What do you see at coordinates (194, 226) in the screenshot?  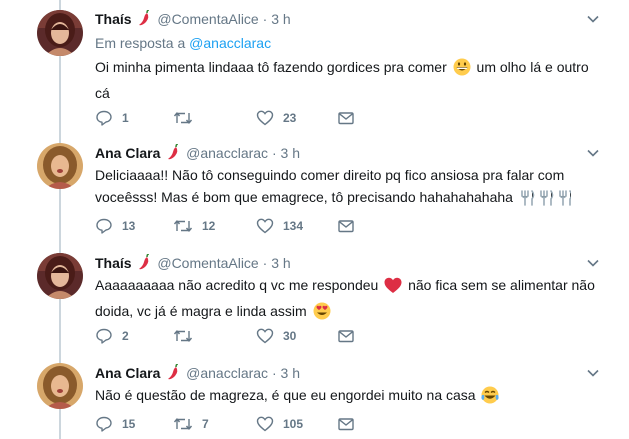 I see `retweet-button: 12` at bounding box center [194, 226].